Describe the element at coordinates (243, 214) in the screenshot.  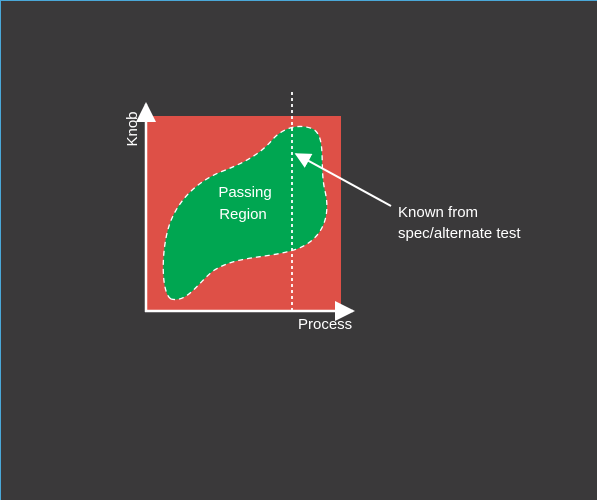
I see `region-label-line2: Region` at that location.